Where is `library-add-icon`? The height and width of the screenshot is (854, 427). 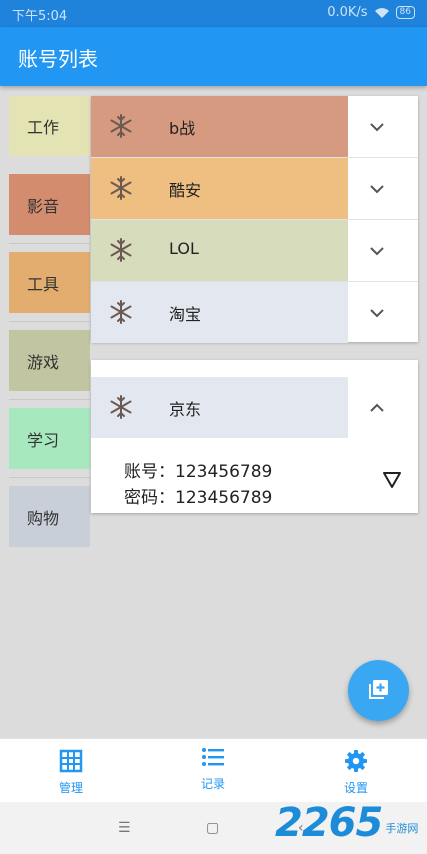
library-add-icon is located at coordinates (378, 689).